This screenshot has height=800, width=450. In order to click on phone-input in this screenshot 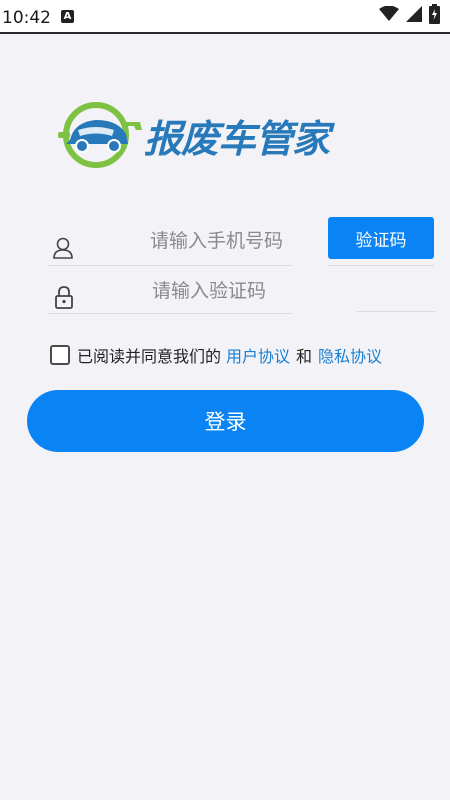, I will do `click(235, 241)`.